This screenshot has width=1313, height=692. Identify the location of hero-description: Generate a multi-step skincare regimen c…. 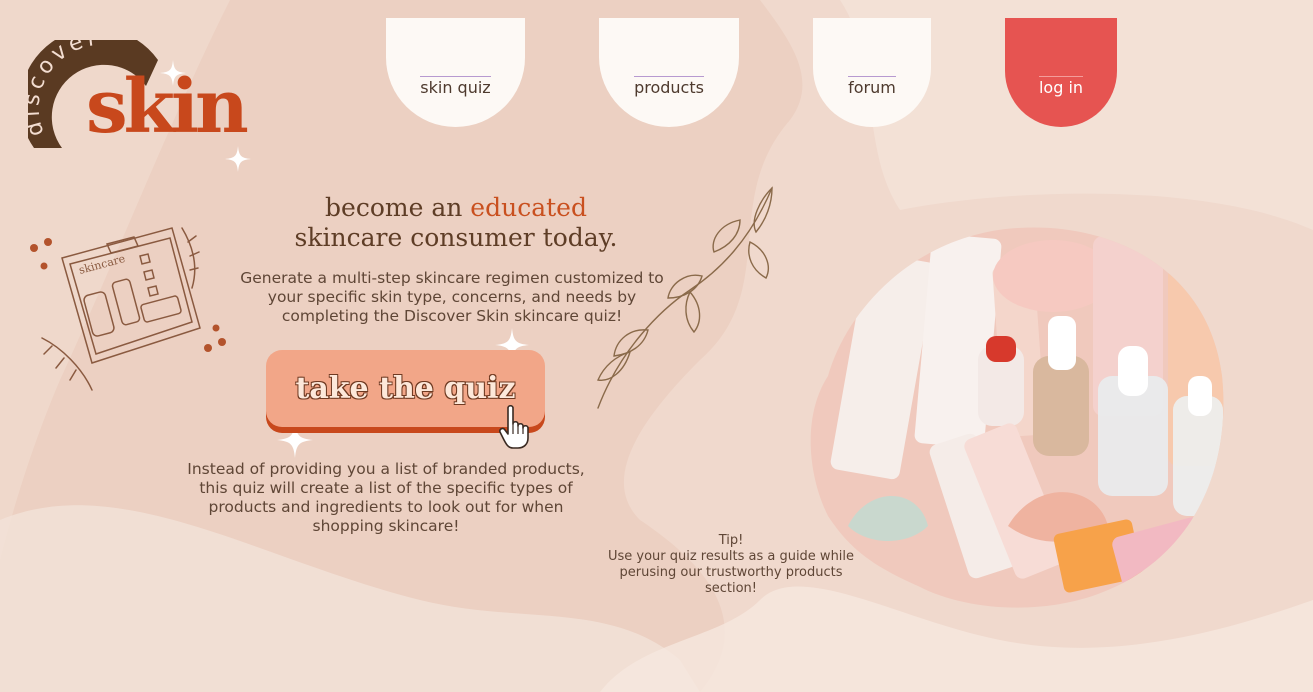
(452, 297).